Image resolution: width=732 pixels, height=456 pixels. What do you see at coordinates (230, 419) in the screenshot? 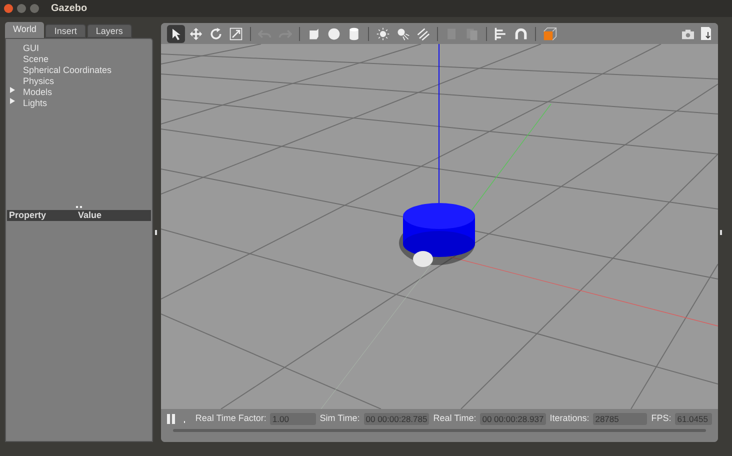
I see `status-label: Real Time Factor:` at bounding box center [230, 419].